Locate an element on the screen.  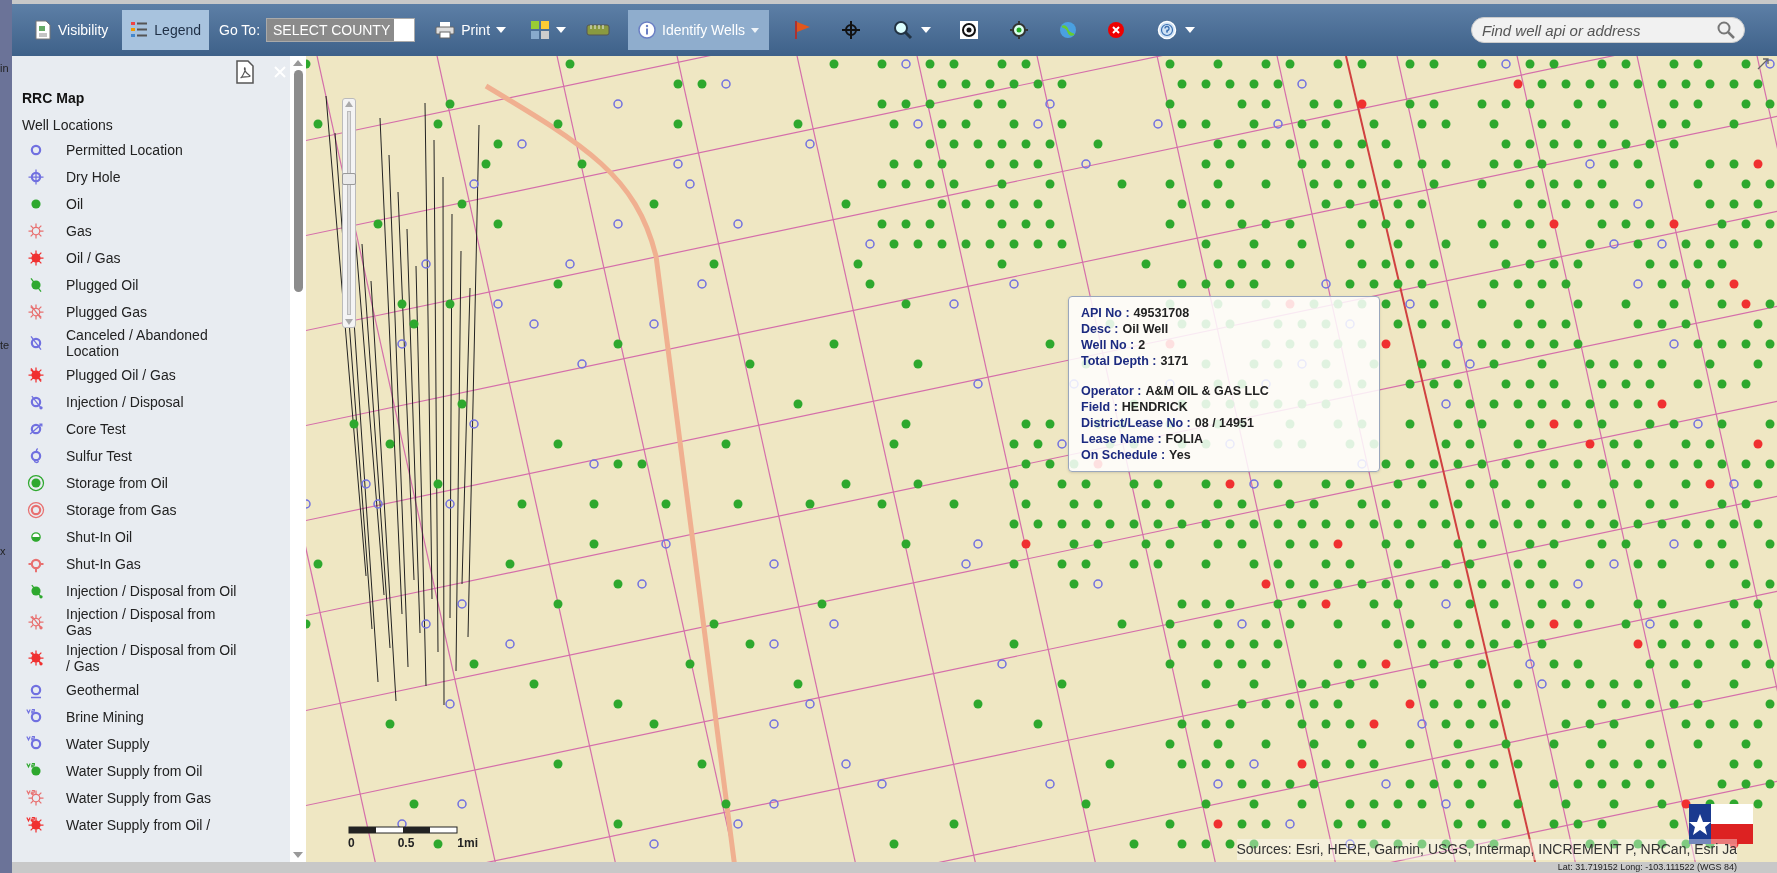
search-icon is located at coordinates (903, 30).